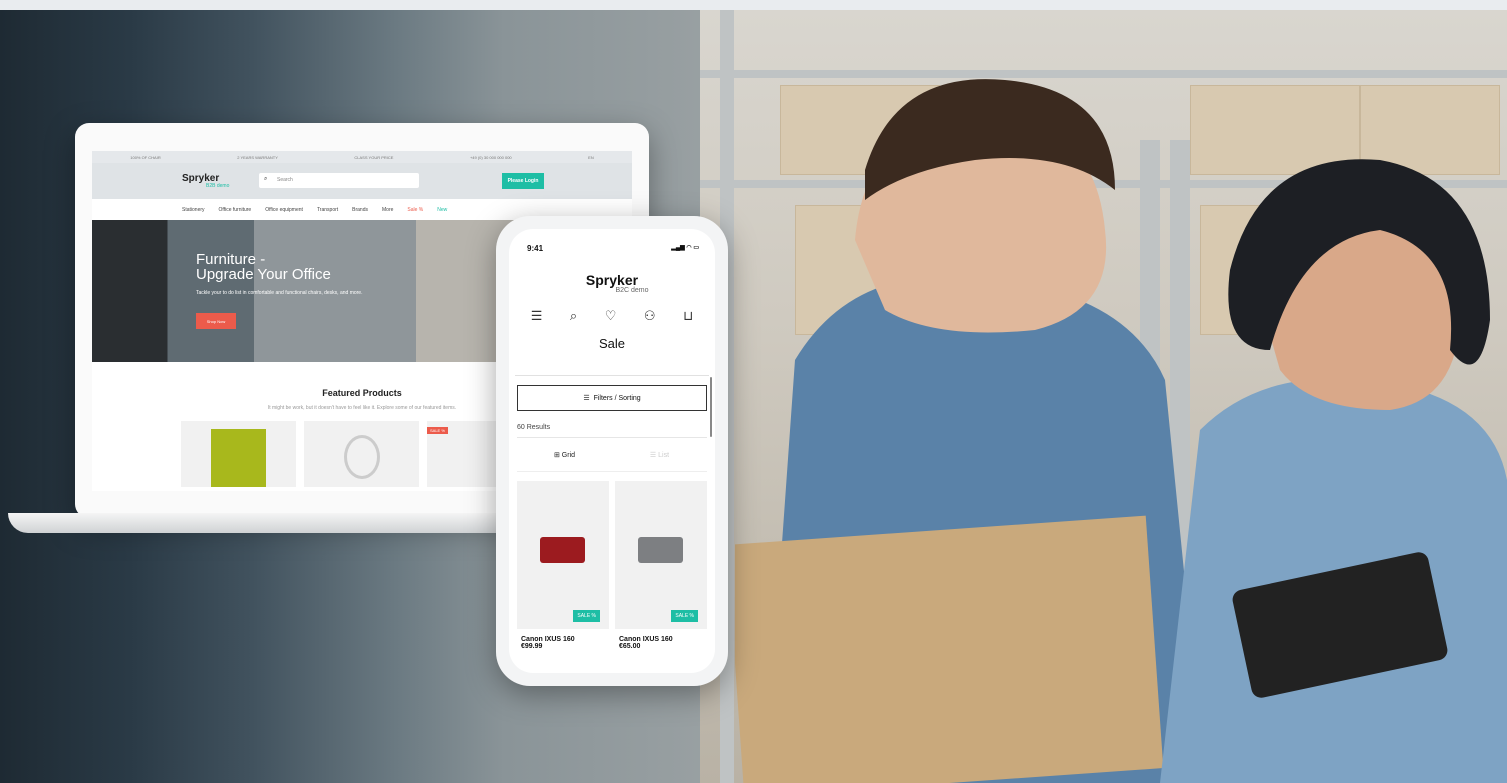  What do you see at coordinates (630, 646) in the screenshot?
I see `product-price: €65.00` at bounding box center [630, 646].